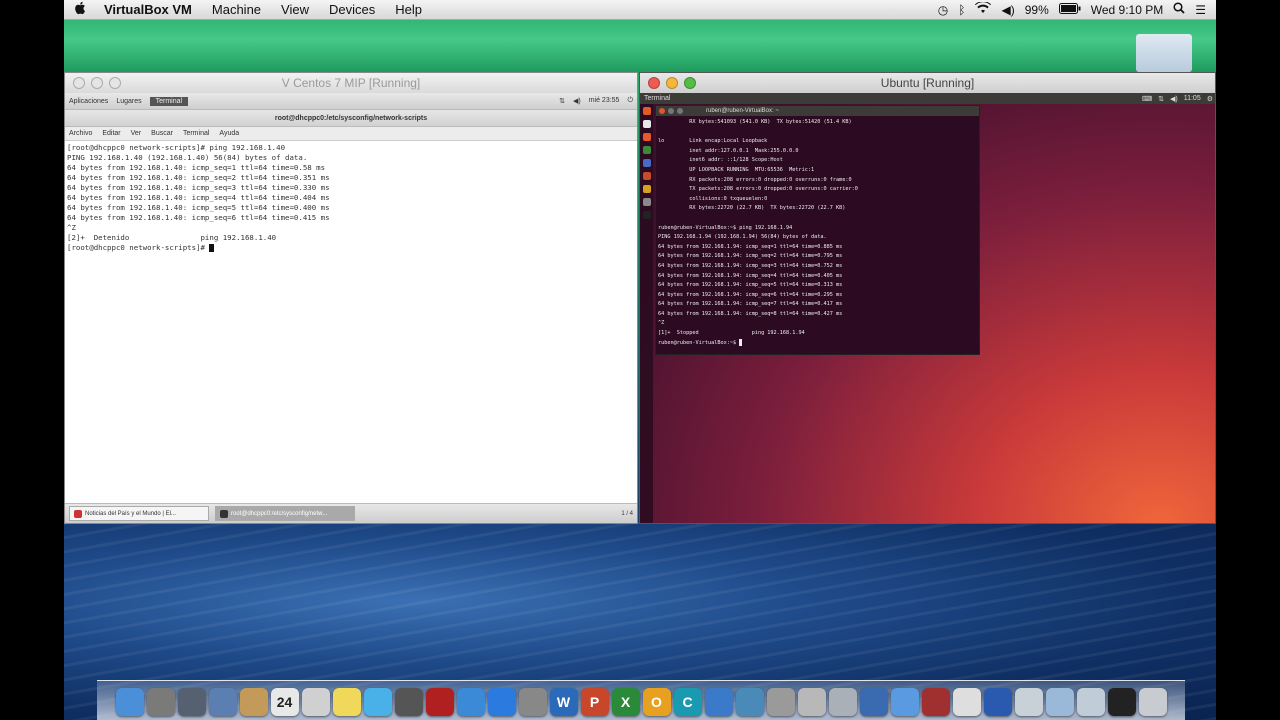 This screenshot has width=1280, height=720. I want to click on photo-booth-icon, so click(439, 702).